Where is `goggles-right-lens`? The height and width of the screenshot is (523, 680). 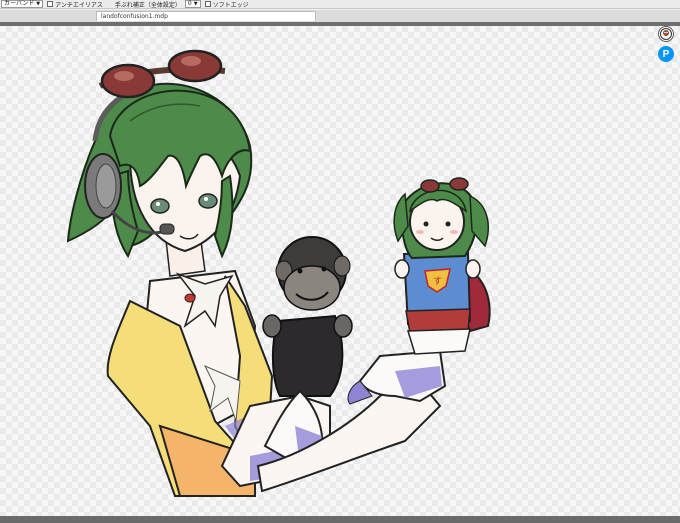
goggles-right-lens is located at coordinates (195, 66).